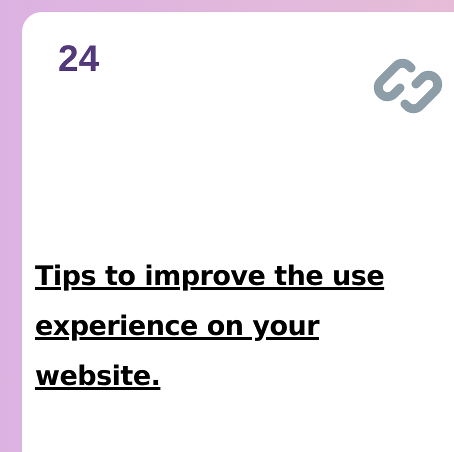 This screenshot has height=452, width=454. Describe the element at coordinates (79, 58) in the screenshot. I see `card-number: 24` at that location.